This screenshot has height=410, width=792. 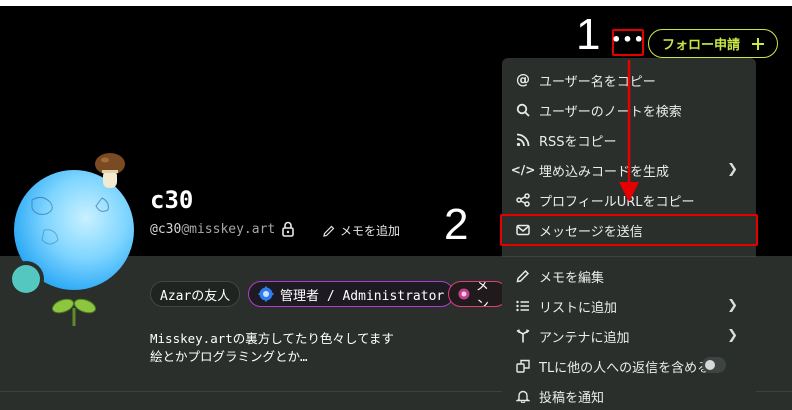 What do you see at coordinates (629, 131) in the screenshot?
I see `annotation-arrow` at bounding box center [629, 131].